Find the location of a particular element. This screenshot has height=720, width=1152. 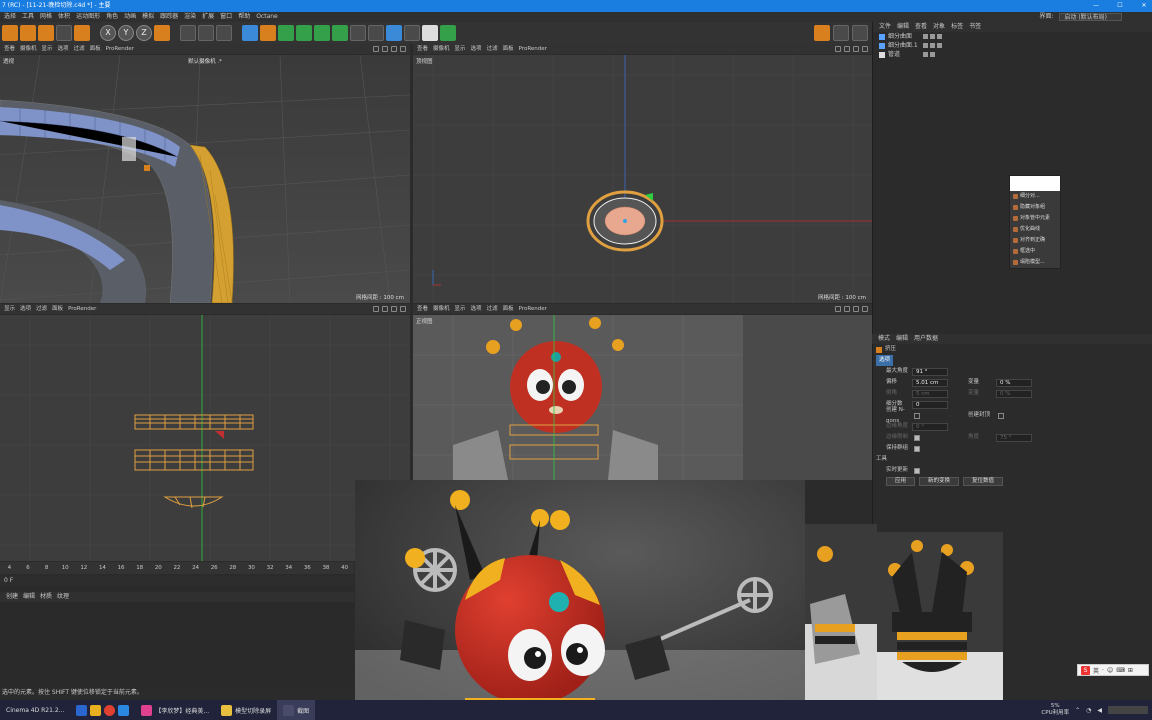

chevron-up-icon: ⌃ is located at coordinates (1077, 710).